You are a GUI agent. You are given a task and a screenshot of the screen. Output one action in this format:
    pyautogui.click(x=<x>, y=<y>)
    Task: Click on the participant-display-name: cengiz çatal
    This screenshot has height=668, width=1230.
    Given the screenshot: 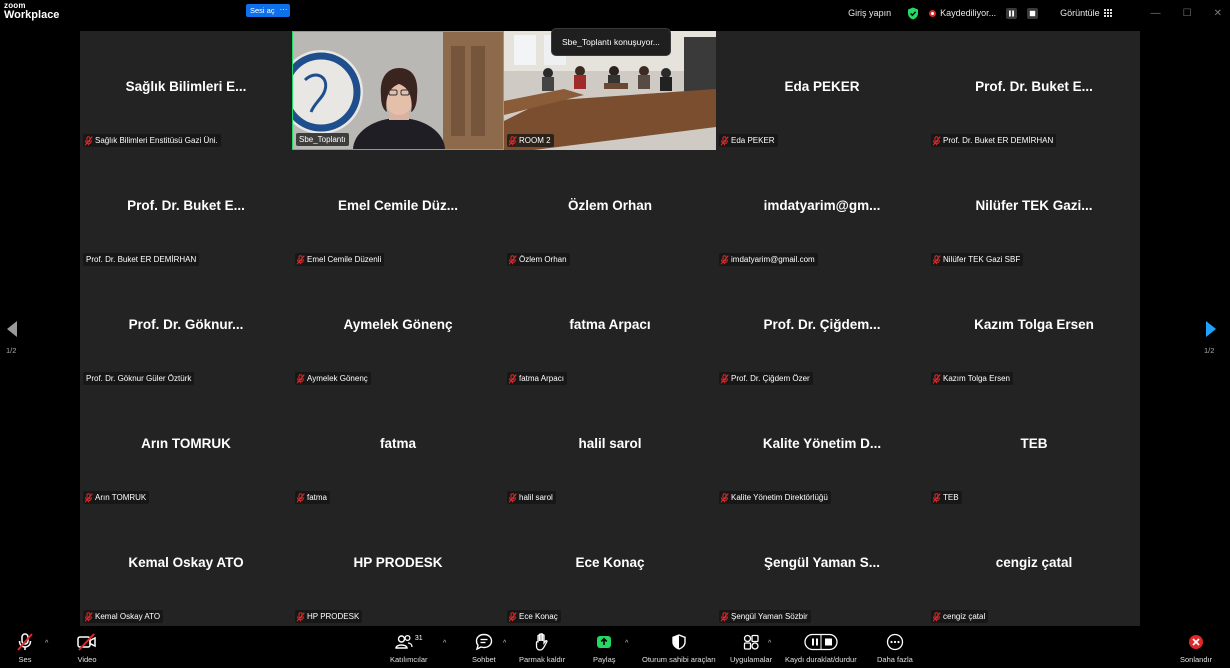 What is the action you would take?
    pyautogui.click(x=1034, y=562)
    